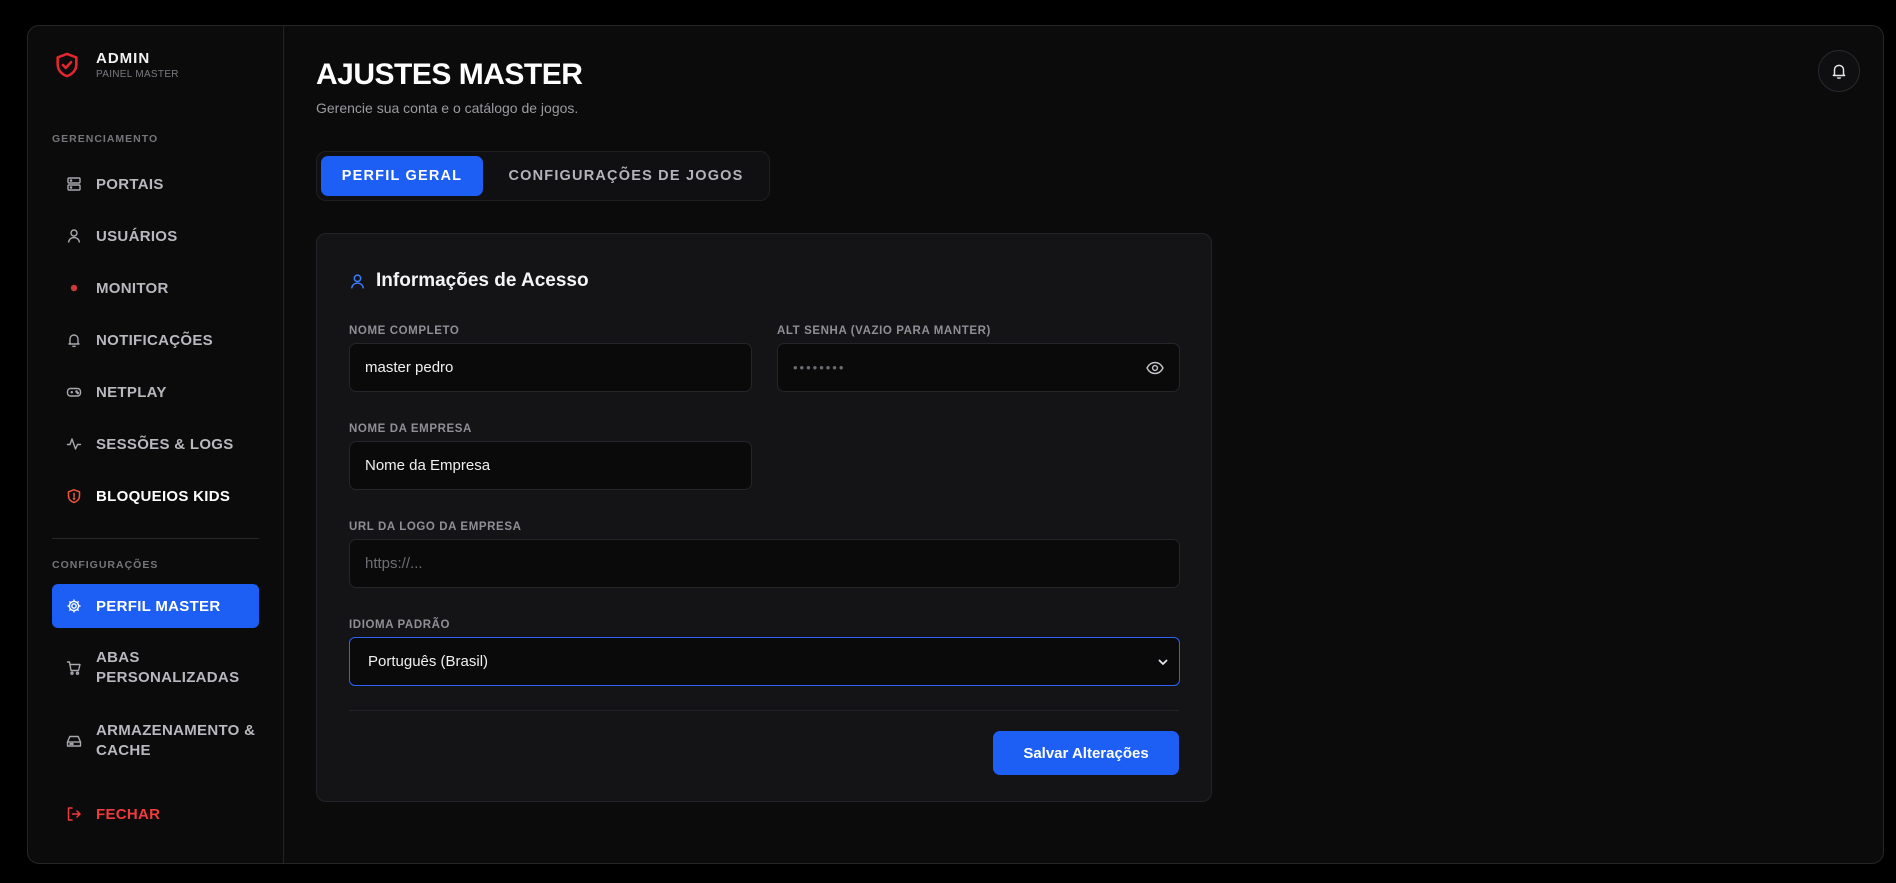  Describe the element at coordinates (74, 444) in the screenshot. I see `activity-icon` at that location.